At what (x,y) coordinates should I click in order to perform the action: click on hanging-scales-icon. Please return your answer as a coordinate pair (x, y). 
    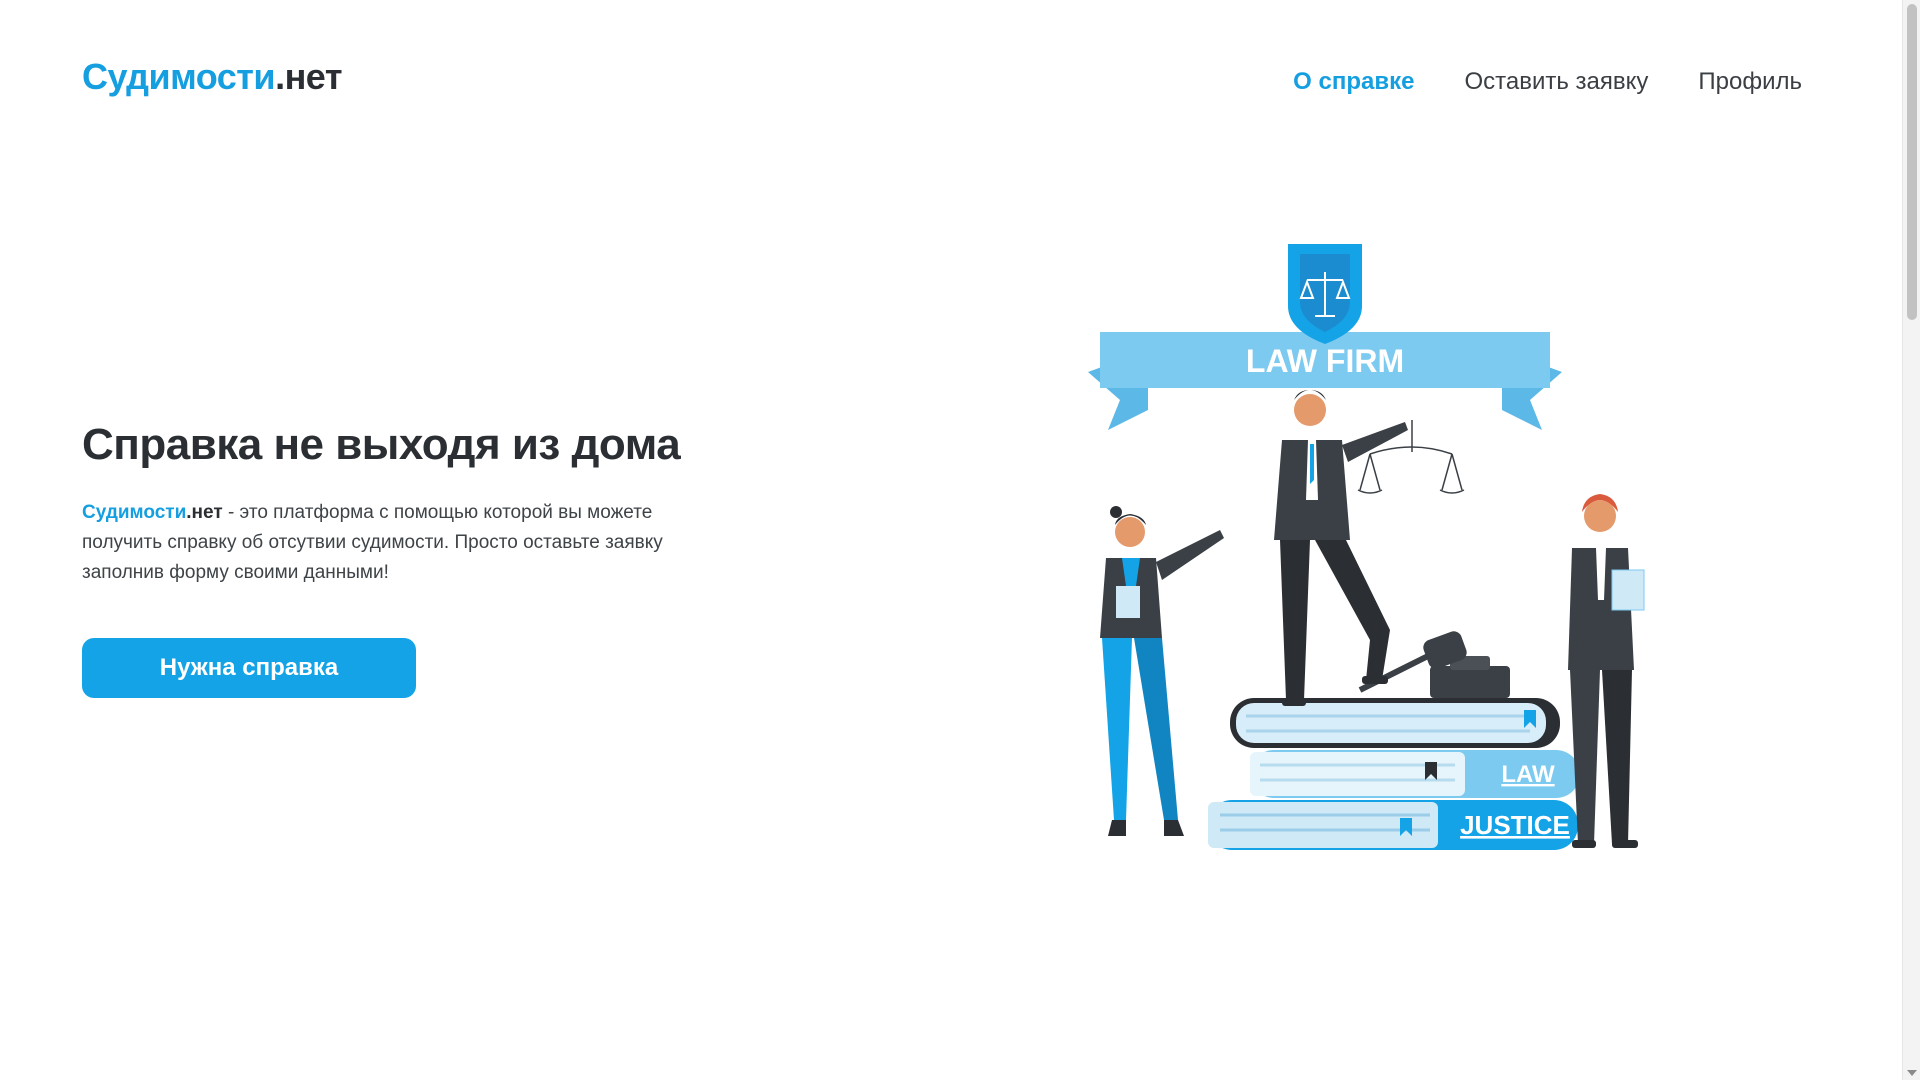
    Looking at the image, I should click on (1411, 457).